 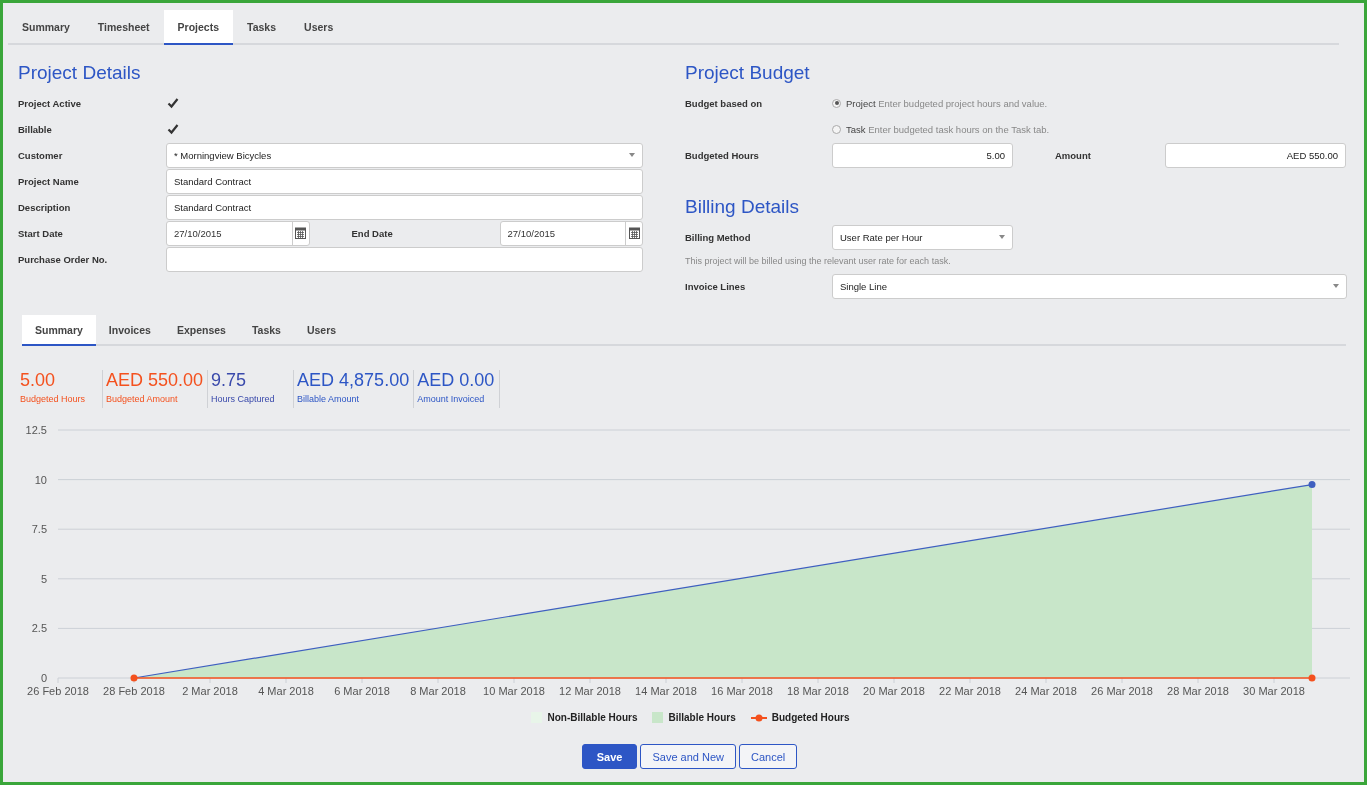 I want to click on field-label: Billing Method, so click(x=718, y=237).